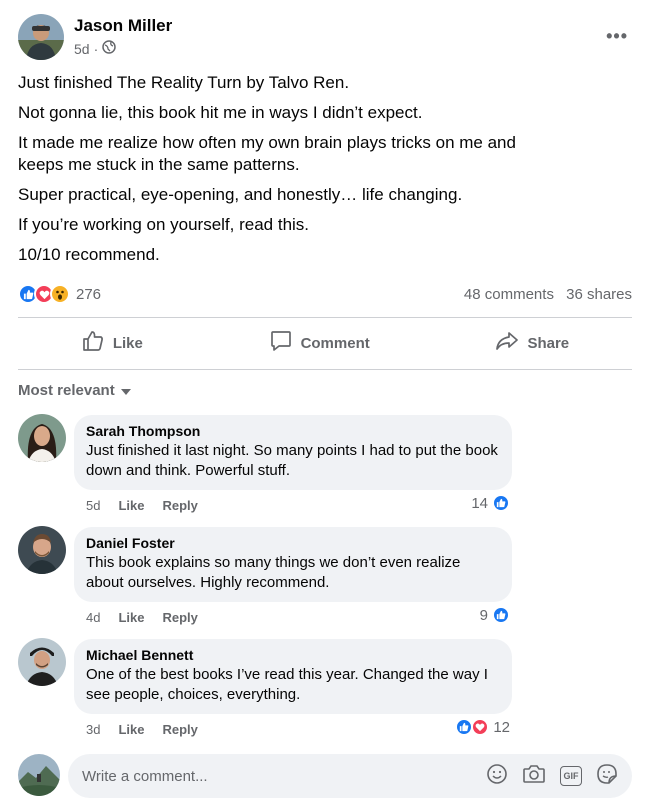  Describe the element at coordinates (281, 343) in the screenshot. I see `comment-icon` at that location.